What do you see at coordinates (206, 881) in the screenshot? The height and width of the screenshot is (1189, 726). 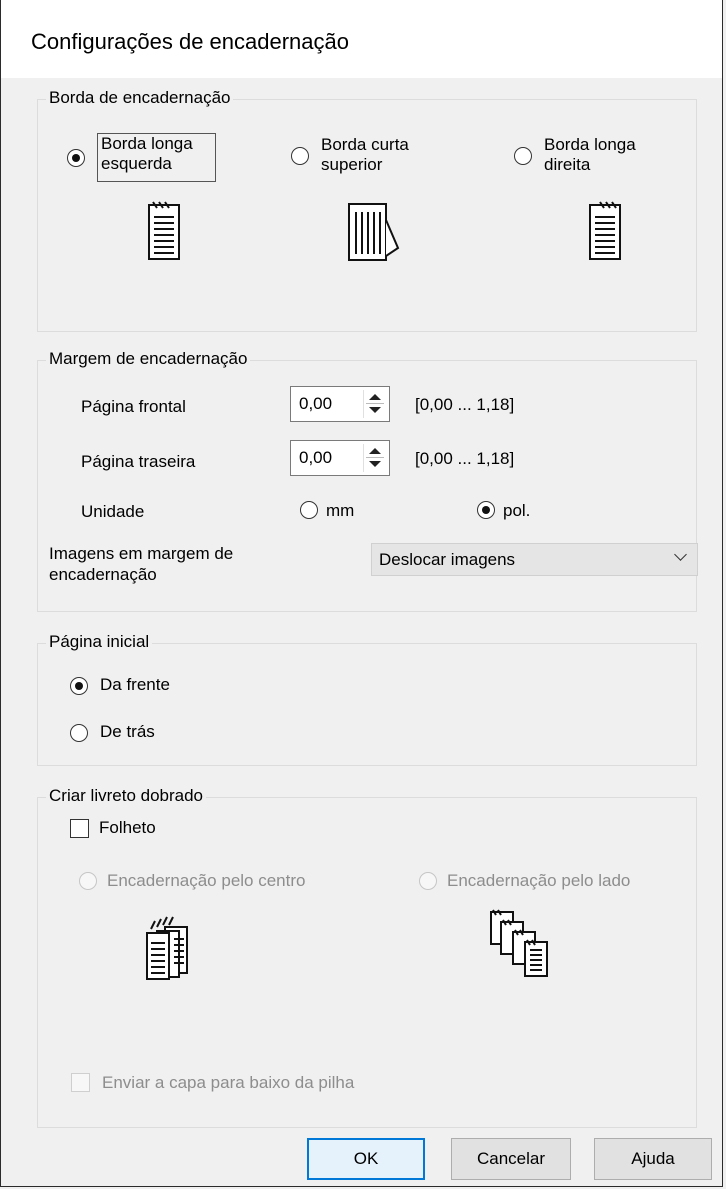 I see `center-binding-label: Encadernação pelo centro` at bounding box center [206, 881].